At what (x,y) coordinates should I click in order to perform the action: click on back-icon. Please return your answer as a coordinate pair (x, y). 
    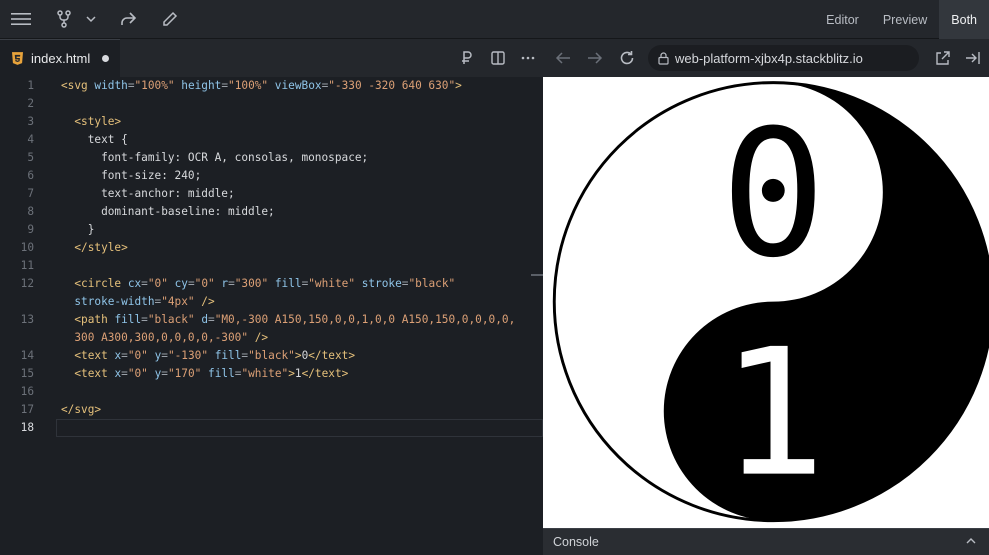
    Looking at the image, I should click on (563, 58).